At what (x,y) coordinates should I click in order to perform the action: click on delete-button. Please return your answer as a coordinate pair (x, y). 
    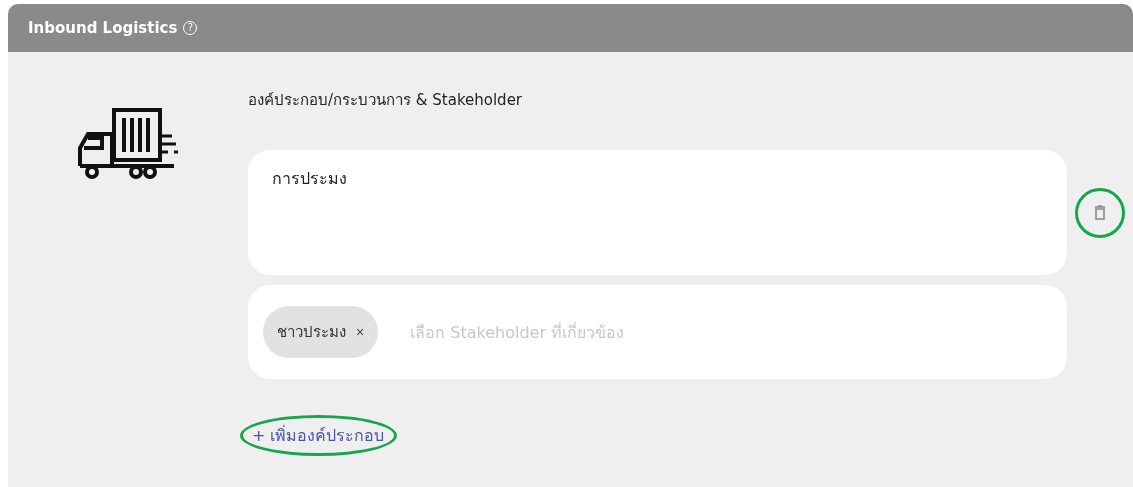
    Looking at the image, I should click on (1100, 212).